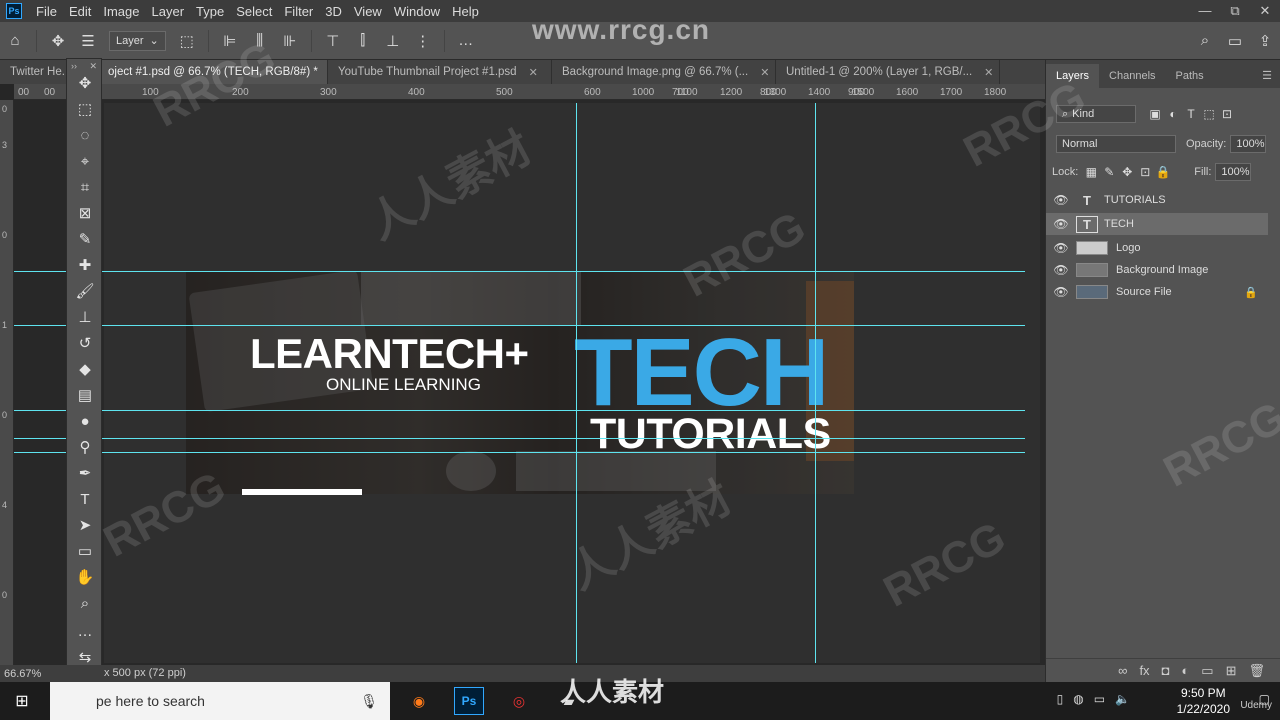 This screenshot has width=1280, height=720. I want to click on link-layers-icon: ∞, so click(1122, 670).